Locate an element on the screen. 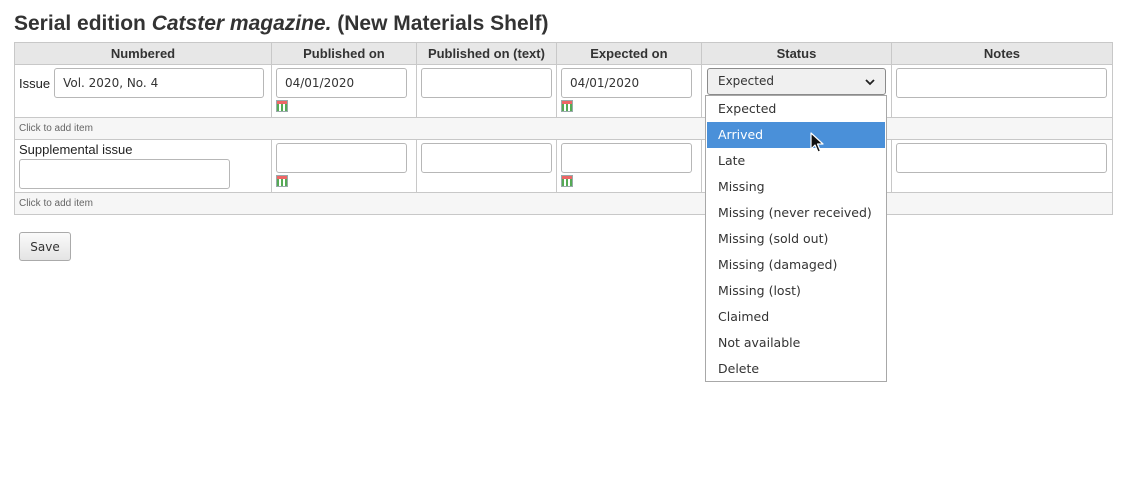 Image resolution: width=1122 pixels, height=487 pixels. title-prefix: Serial edition is located at coordinates (83, 23).